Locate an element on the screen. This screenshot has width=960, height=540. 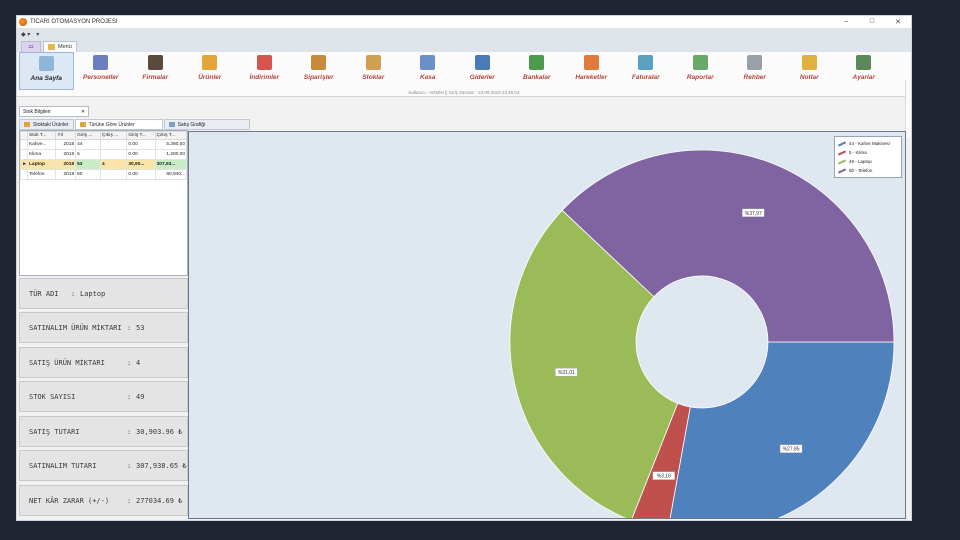
ribbon-button-9: Giderler is located at coordinates (482, 71).